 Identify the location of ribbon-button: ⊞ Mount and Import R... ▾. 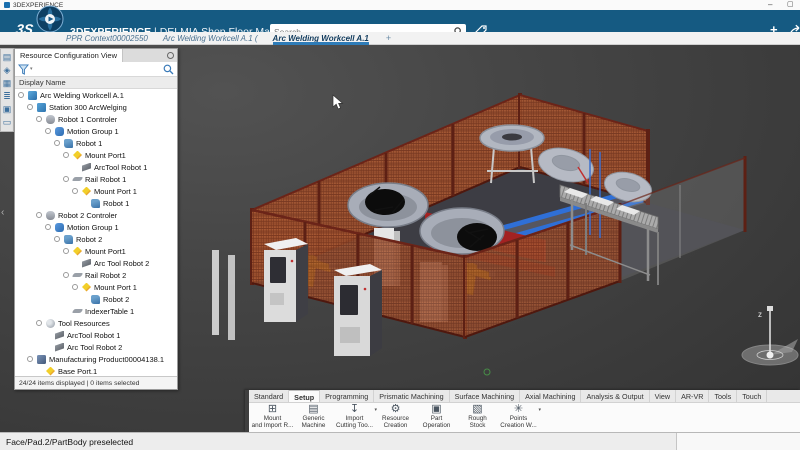
(273, 417).